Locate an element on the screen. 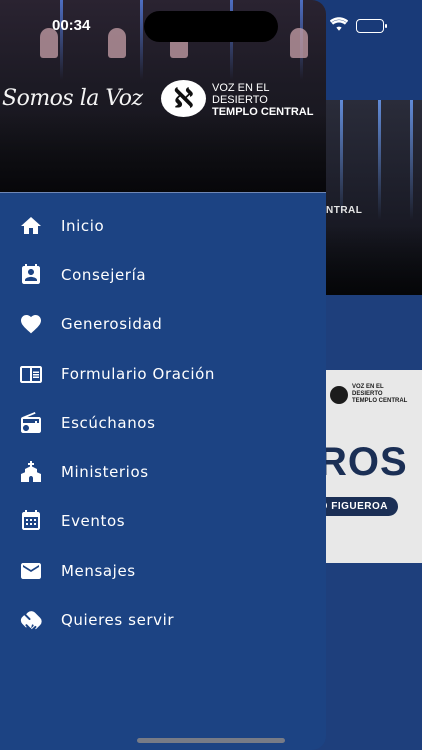 This screenshot has height=750, width=422. dynamic-island is located at coordinates (211, 26).